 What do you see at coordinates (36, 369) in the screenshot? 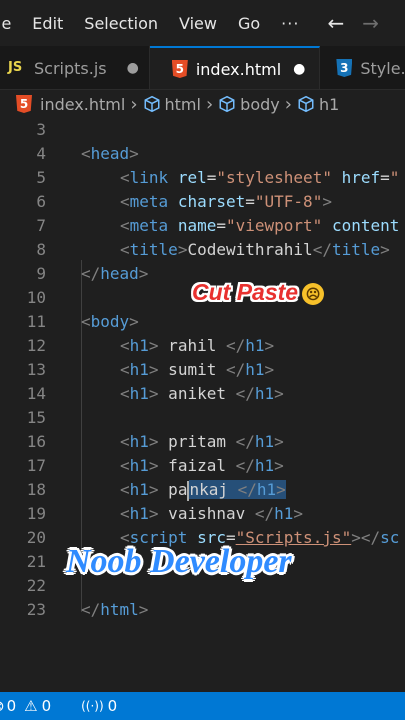
I see `line-number: 13` at bounding box center [36, 369].